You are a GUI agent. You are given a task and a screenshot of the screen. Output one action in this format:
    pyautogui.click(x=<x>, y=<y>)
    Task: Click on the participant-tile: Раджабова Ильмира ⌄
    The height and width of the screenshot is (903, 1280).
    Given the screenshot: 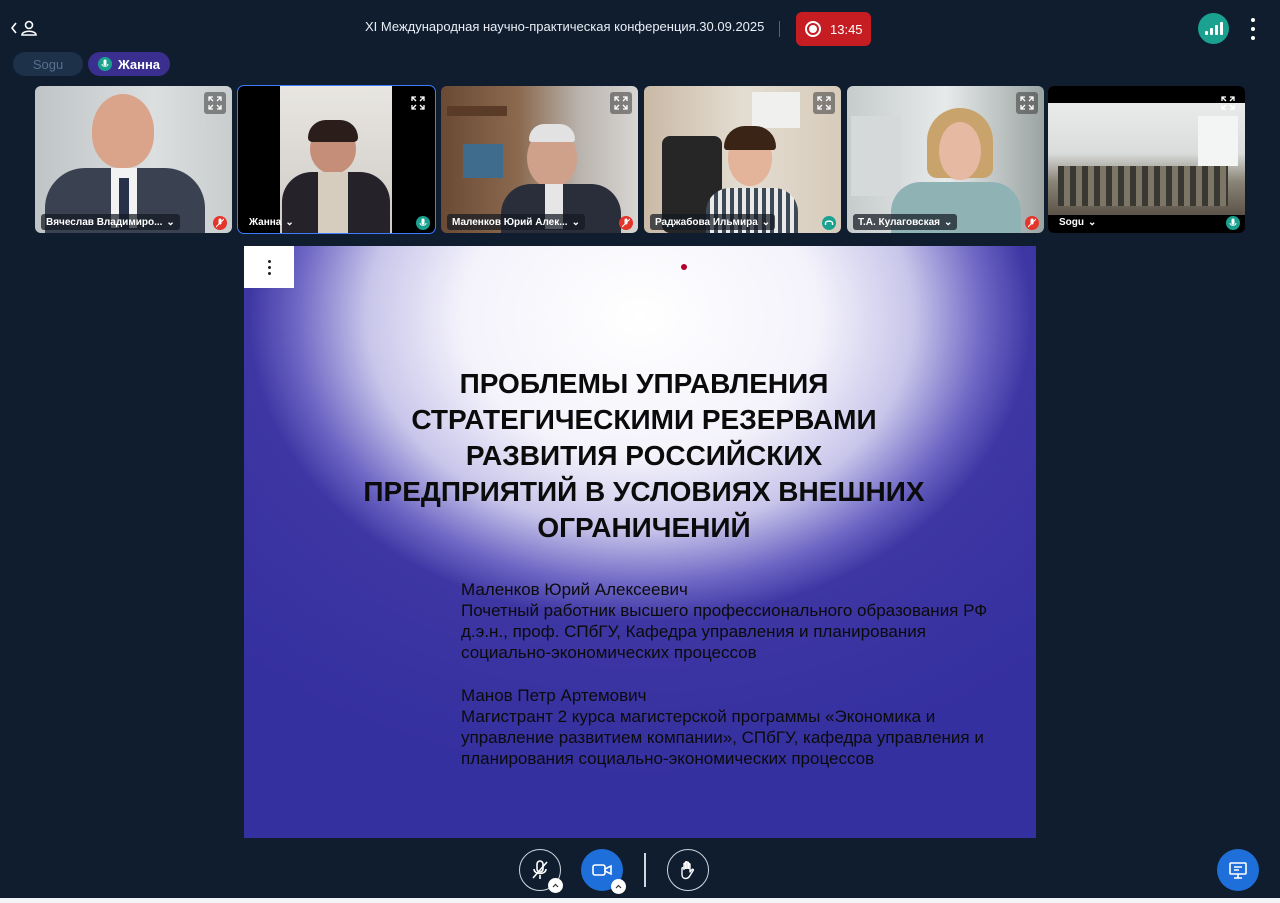 What is the action you would take?
    pyautogui.click(x=742, y=159)
    